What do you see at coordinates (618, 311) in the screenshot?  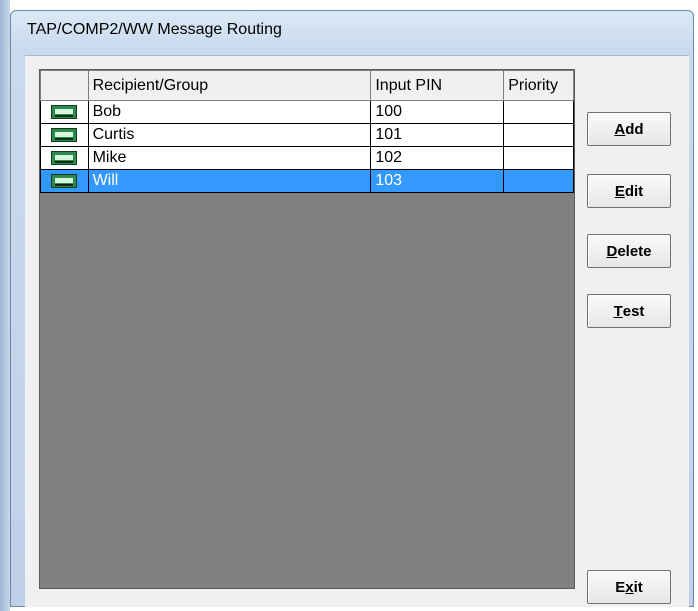 I see `accelerator-key: T` at bounding box center [618, 311].